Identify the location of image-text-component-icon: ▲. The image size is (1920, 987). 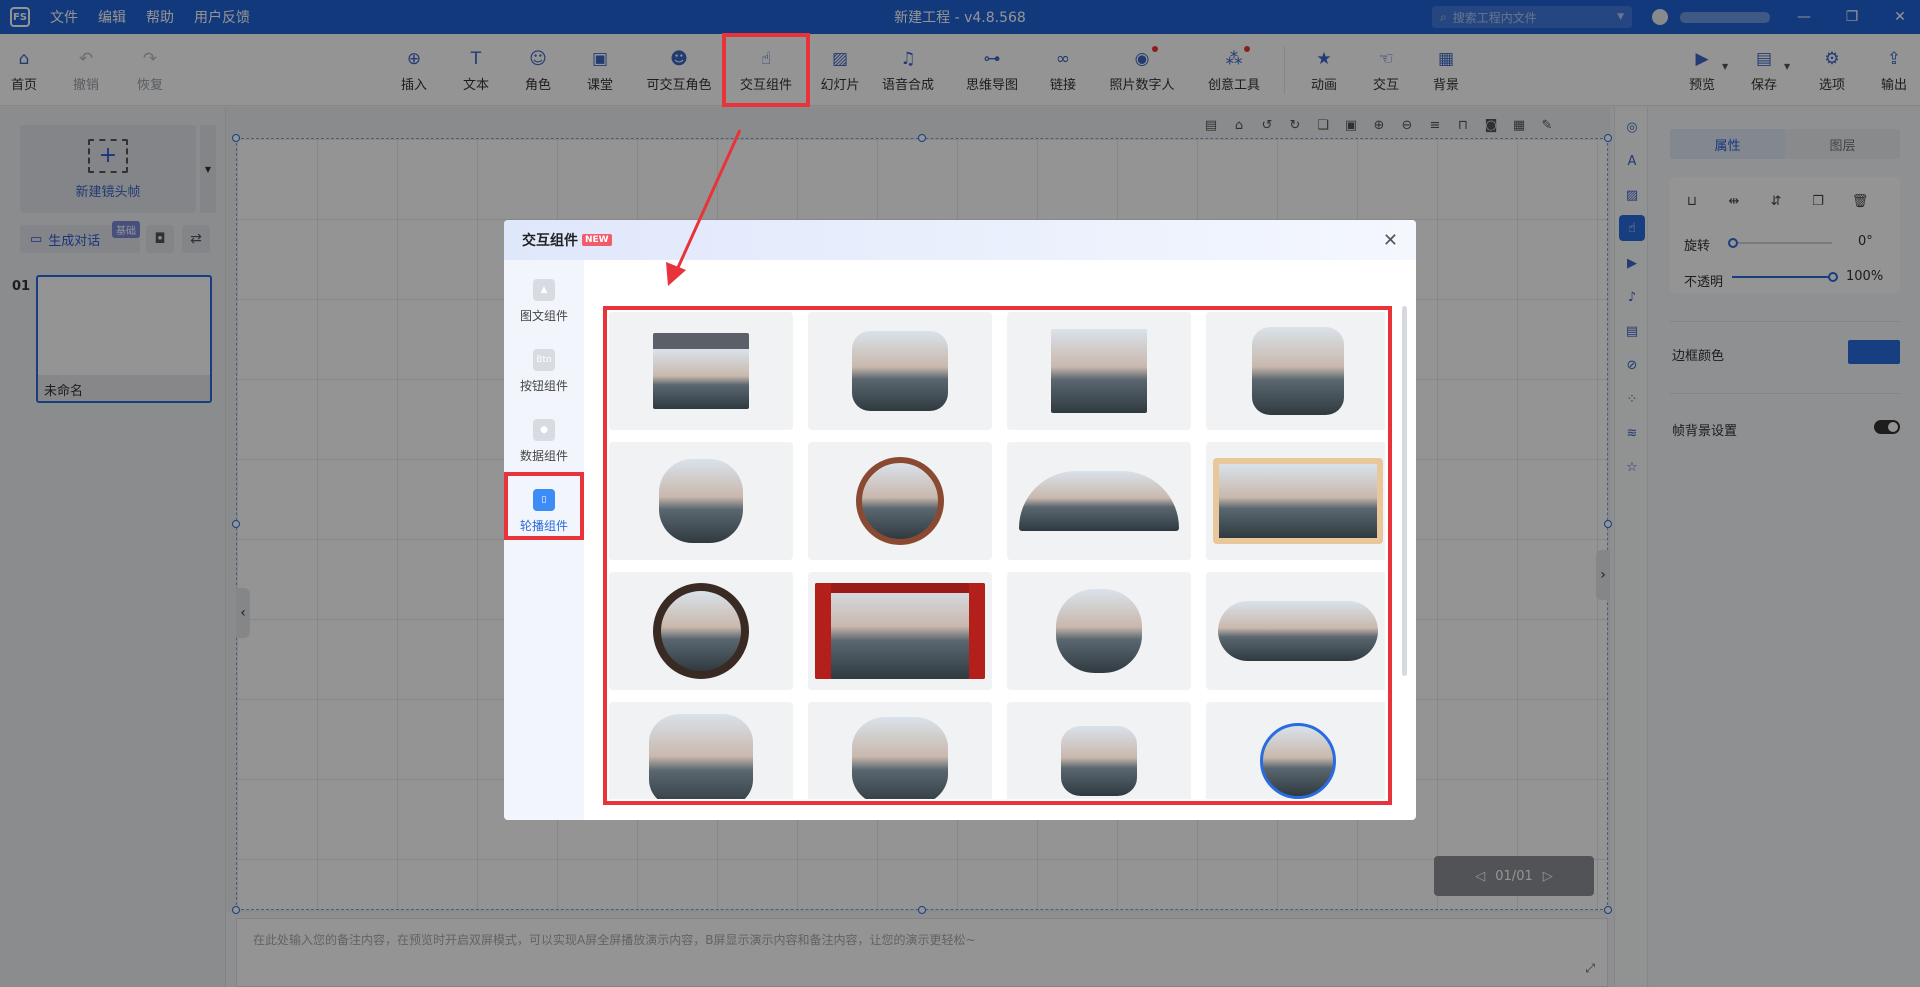
(544, 289).